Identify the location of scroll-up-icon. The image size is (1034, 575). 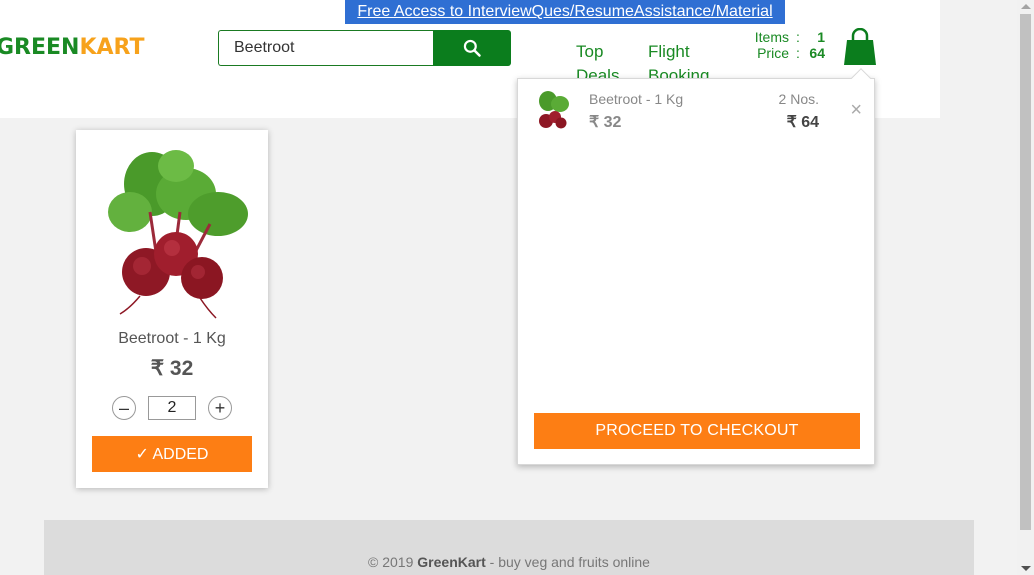
(1026, 6).